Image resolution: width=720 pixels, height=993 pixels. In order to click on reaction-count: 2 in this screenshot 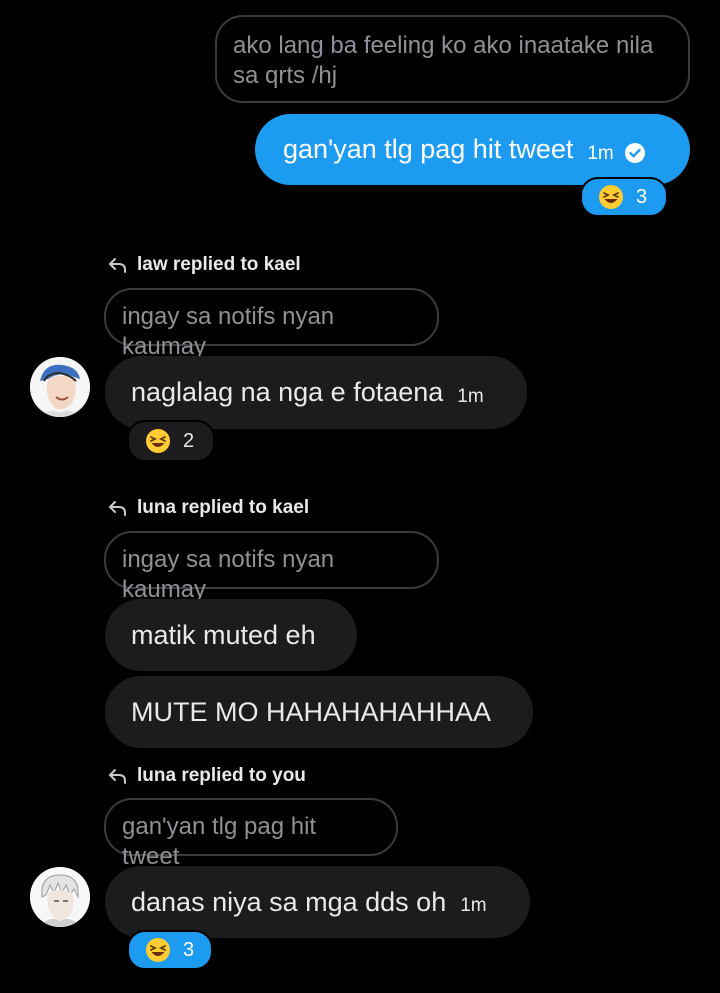, I will do `click(189, 440)`.